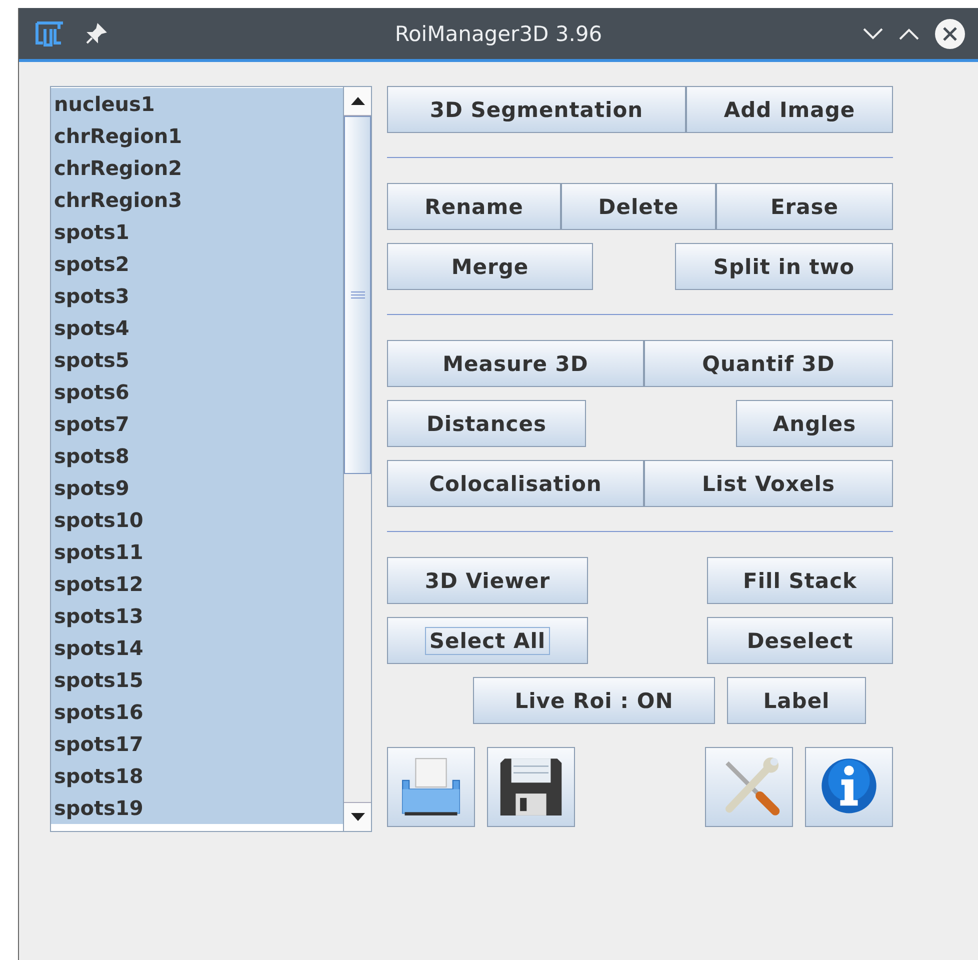  I want to click on action-button: Angles, so click(814, 423).